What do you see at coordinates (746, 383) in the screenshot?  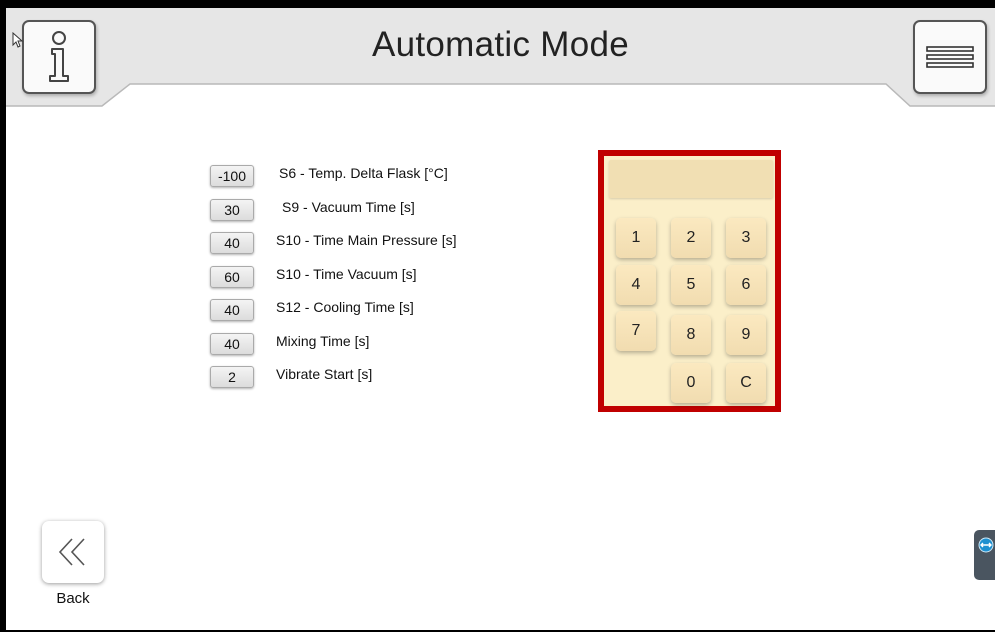 I see `keypad-key-clear: C` at bounding box center [746, 383].